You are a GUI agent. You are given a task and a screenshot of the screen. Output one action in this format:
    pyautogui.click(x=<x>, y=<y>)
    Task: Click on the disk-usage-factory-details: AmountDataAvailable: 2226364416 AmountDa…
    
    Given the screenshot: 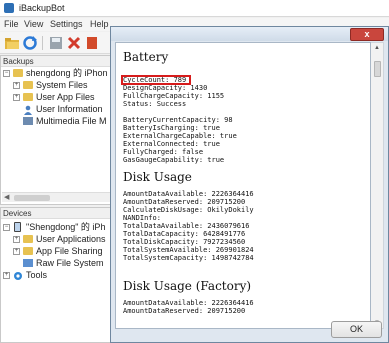 What is the action you would take?
    pyautogui.click(x=188, y=307)
    